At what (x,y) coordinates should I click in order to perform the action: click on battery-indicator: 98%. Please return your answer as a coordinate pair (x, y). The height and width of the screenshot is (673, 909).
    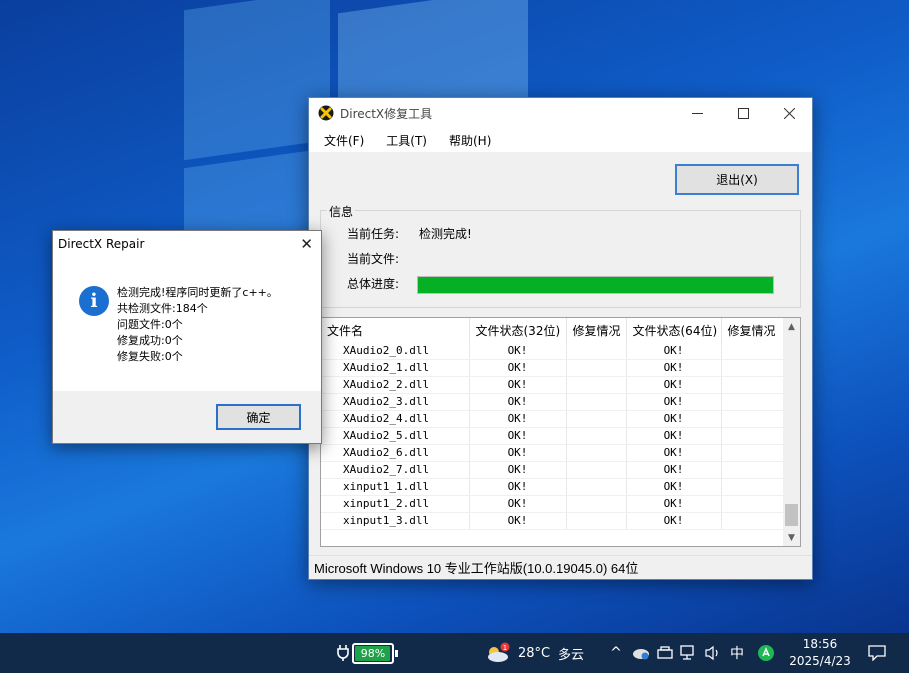
    Looking at the image, I should click on (375, 653).